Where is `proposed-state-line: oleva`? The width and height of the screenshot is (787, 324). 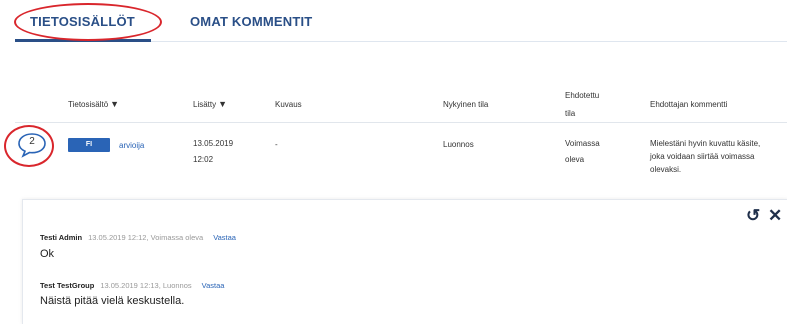
proposed-state-line: oleva is located at coordinates (575, 159).